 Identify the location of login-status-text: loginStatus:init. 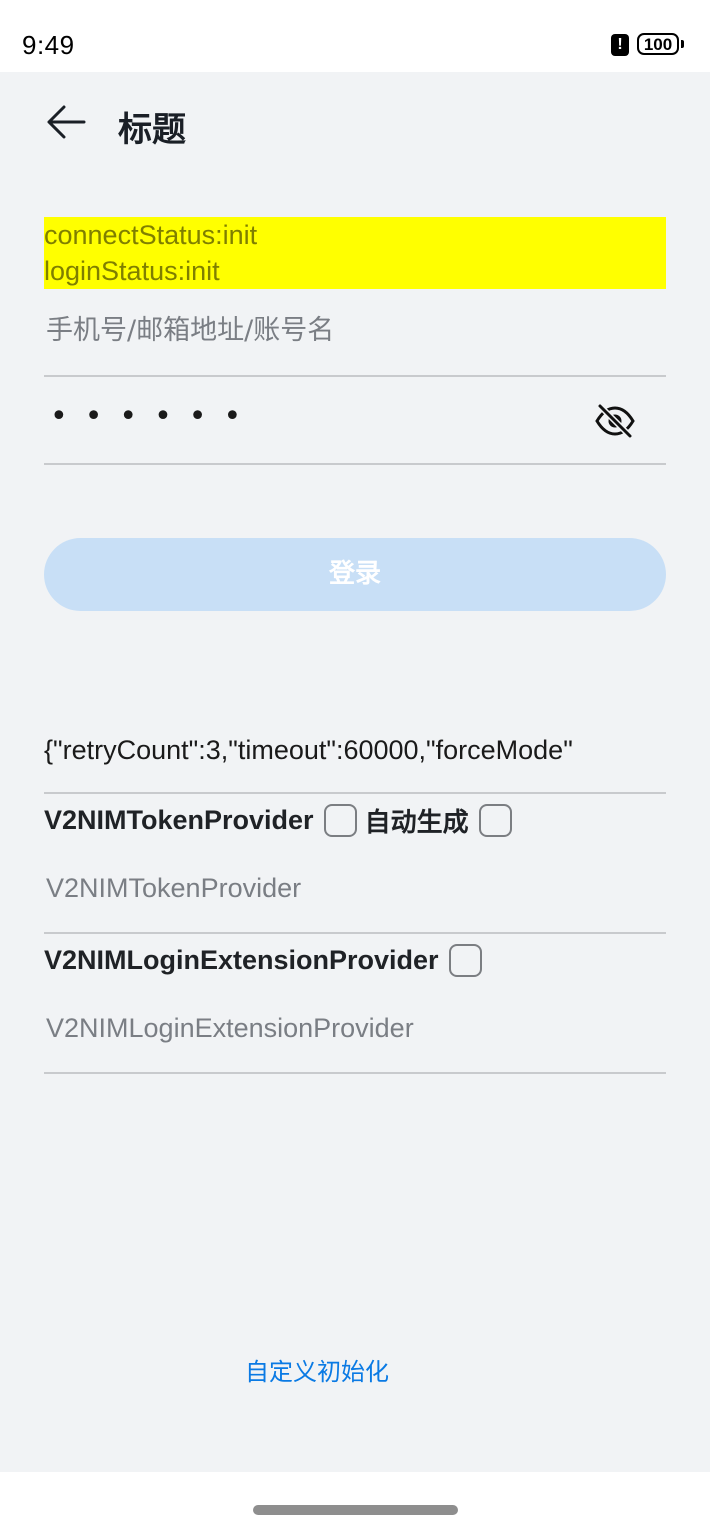
(132, 271).